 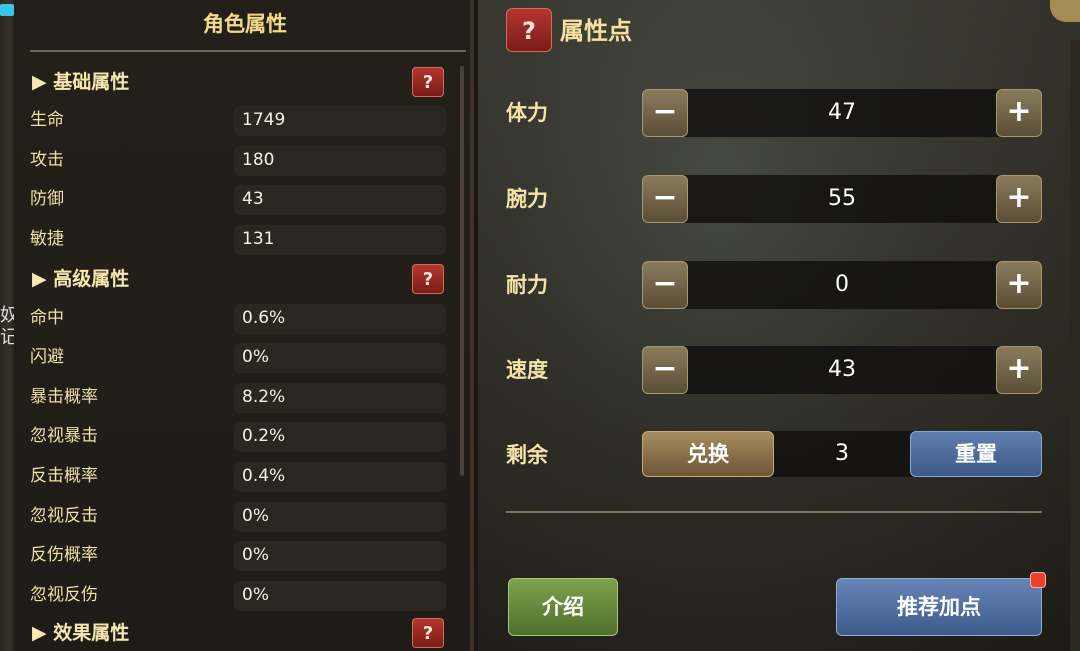 I want to click on help-button-effect: ?, so click(x=428, y=633).